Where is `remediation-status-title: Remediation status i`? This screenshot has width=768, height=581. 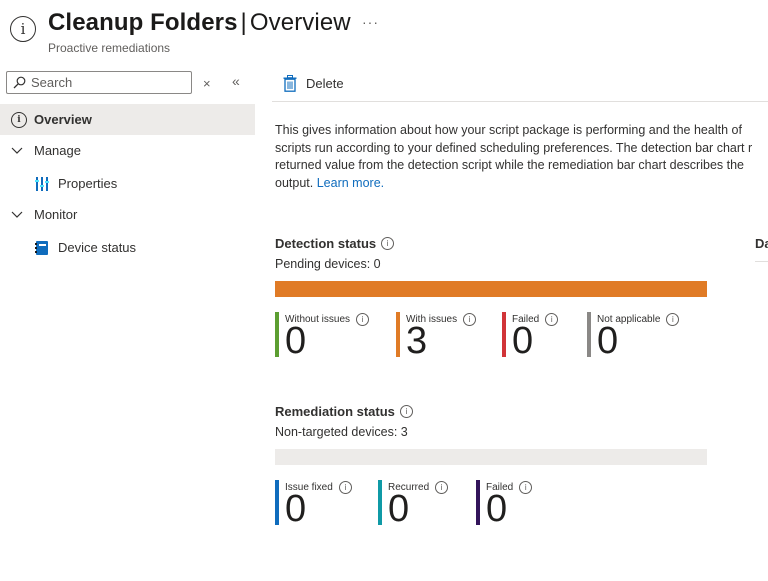
remediation-status-title: Remediation status i is located at coordinates (344, 411).